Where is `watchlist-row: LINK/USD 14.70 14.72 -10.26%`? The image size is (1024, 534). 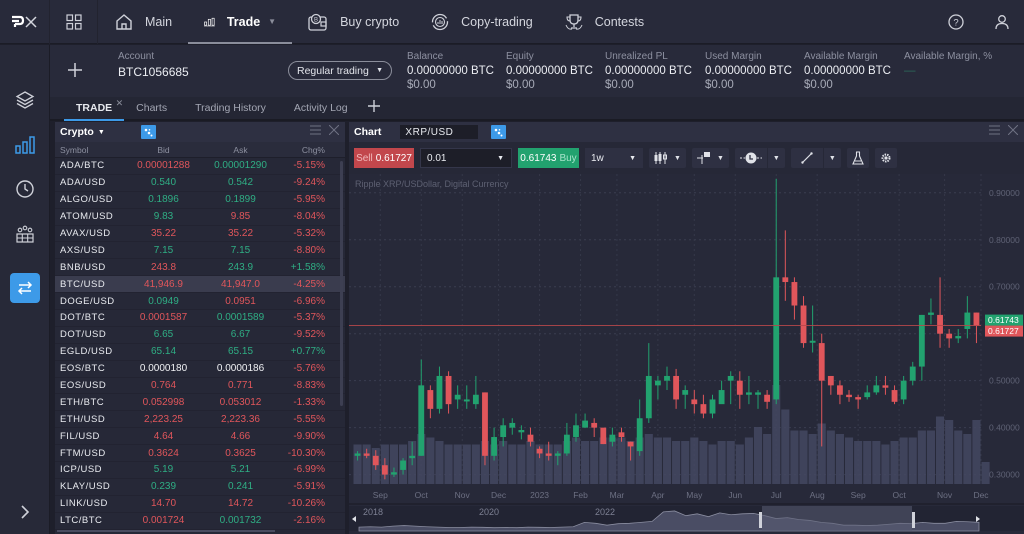 watchlist-row: LINK/USD 14.70 14.72 -10.26% is located at coordinates (200, 504).